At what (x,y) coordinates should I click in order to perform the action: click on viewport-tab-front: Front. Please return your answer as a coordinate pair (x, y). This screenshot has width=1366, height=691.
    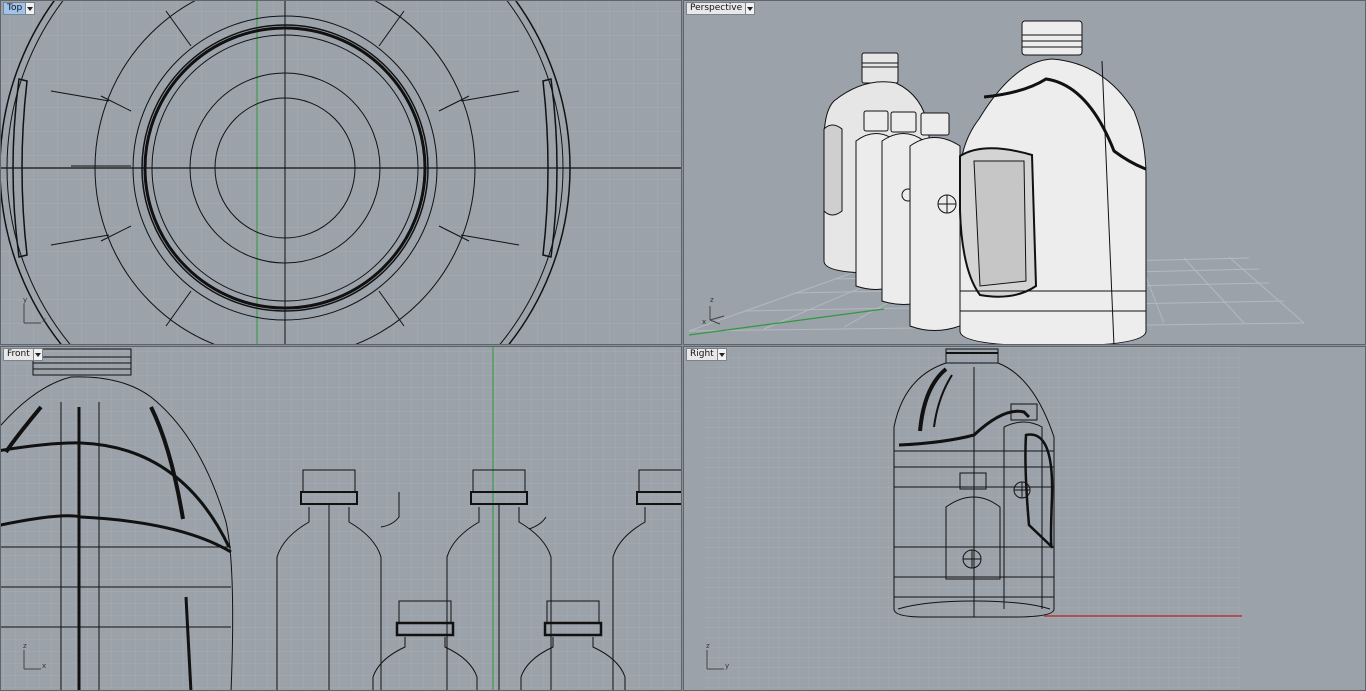
    Looking at the image, I should click on (23, 354).